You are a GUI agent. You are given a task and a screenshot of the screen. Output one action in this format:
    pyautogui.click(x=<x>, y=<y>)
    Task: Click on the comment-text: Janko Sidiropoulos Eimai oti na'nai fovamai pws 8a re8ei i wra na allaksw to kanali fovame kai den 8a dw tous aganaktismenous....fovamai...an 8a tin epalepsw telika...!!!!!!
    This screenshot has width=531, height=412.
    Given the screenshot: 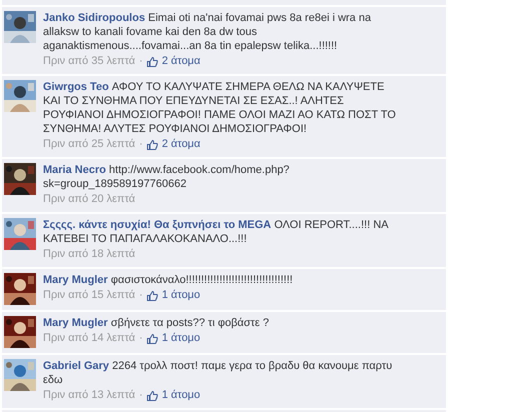 What is the action you would take?
    pyautogui.click(x=207, y=32)
    